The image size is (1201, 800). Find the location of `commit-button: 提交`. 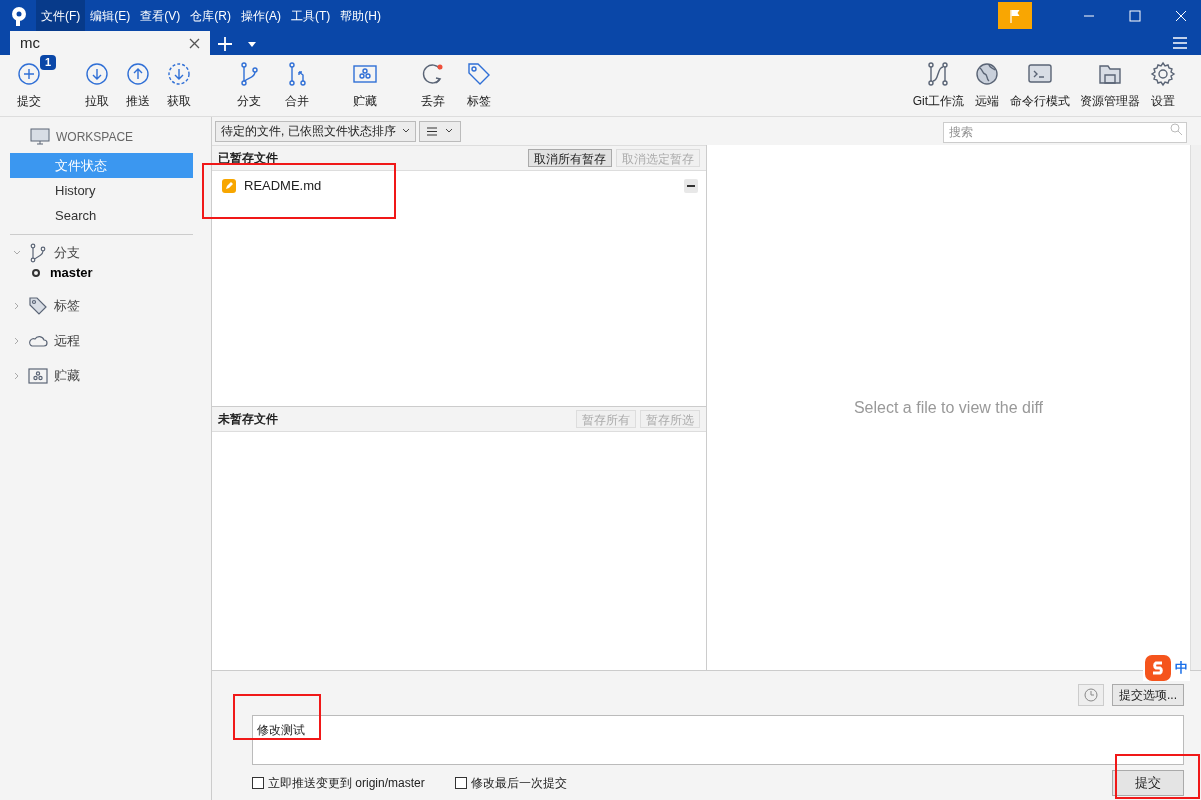

commit-button: 提交 is located at coordinates (1148, 782).